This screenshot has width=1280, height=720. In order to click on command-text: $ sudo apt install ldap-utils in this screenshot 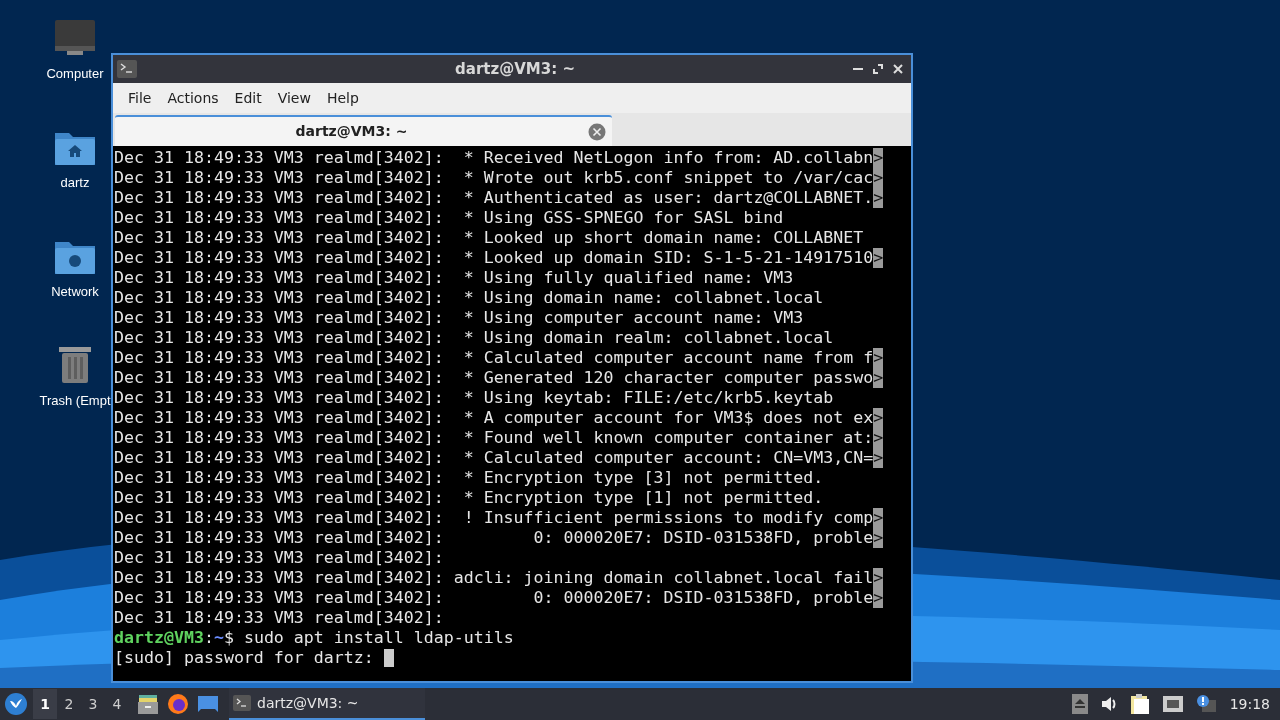, I will do `click(368, 638)`.